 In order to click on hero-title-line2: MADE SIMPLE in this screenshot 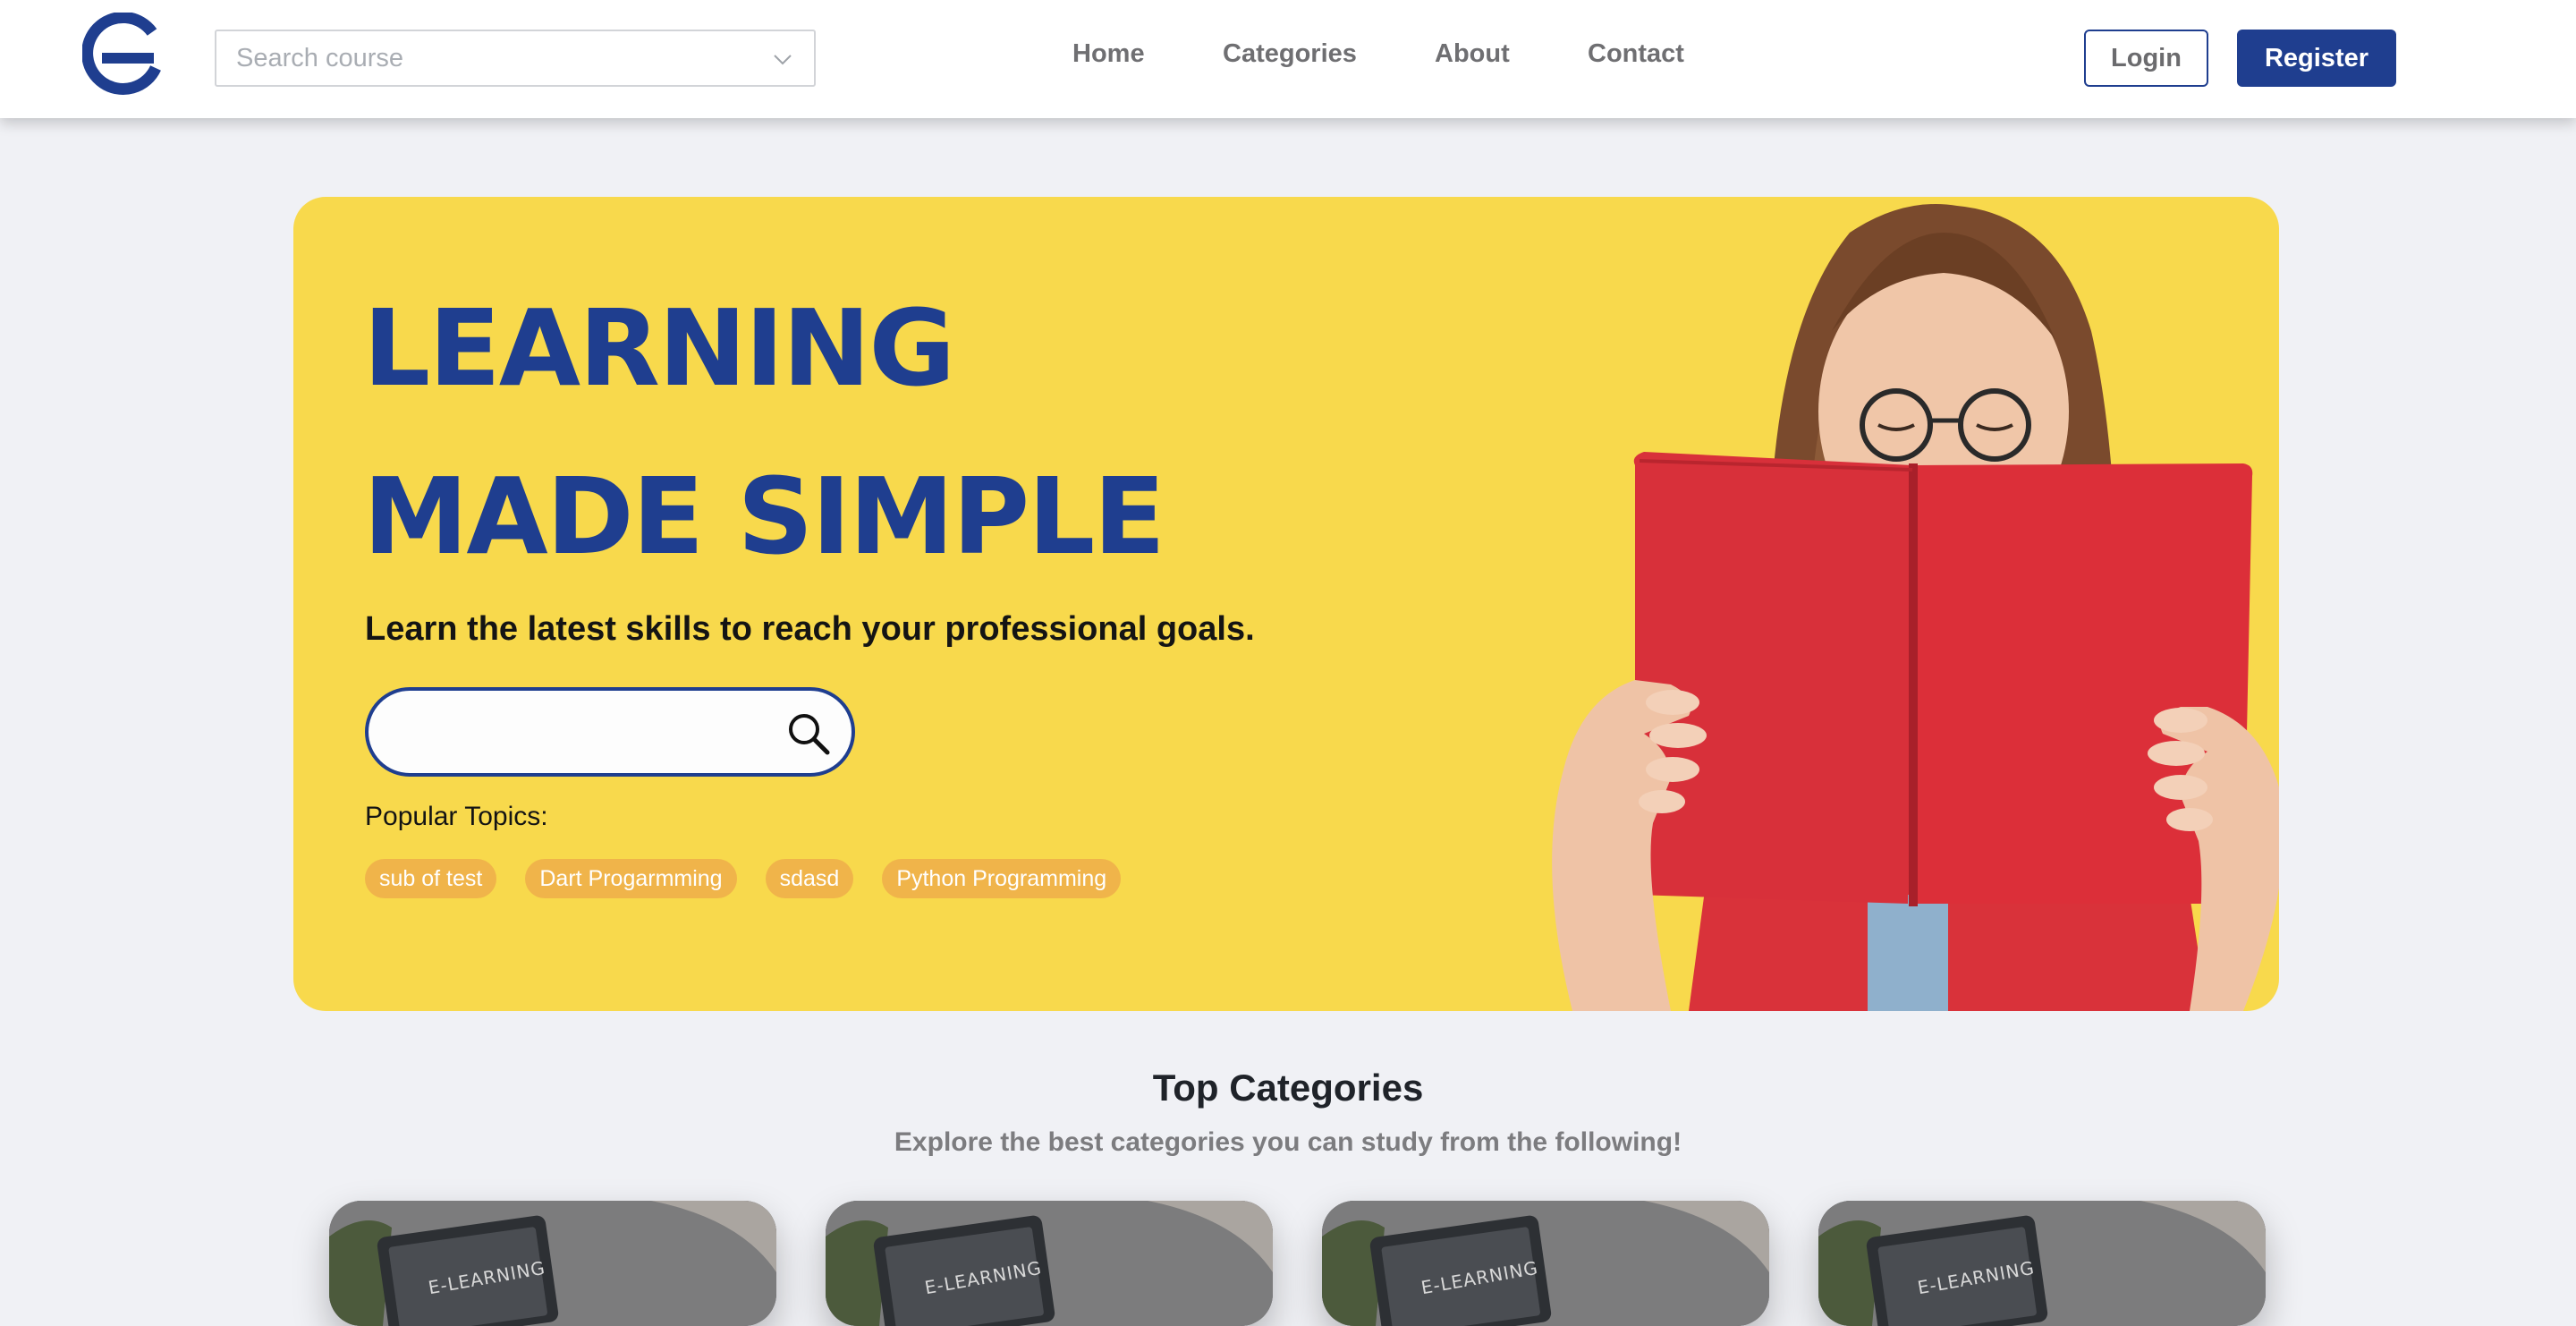, I will do `click(764, 516)`.